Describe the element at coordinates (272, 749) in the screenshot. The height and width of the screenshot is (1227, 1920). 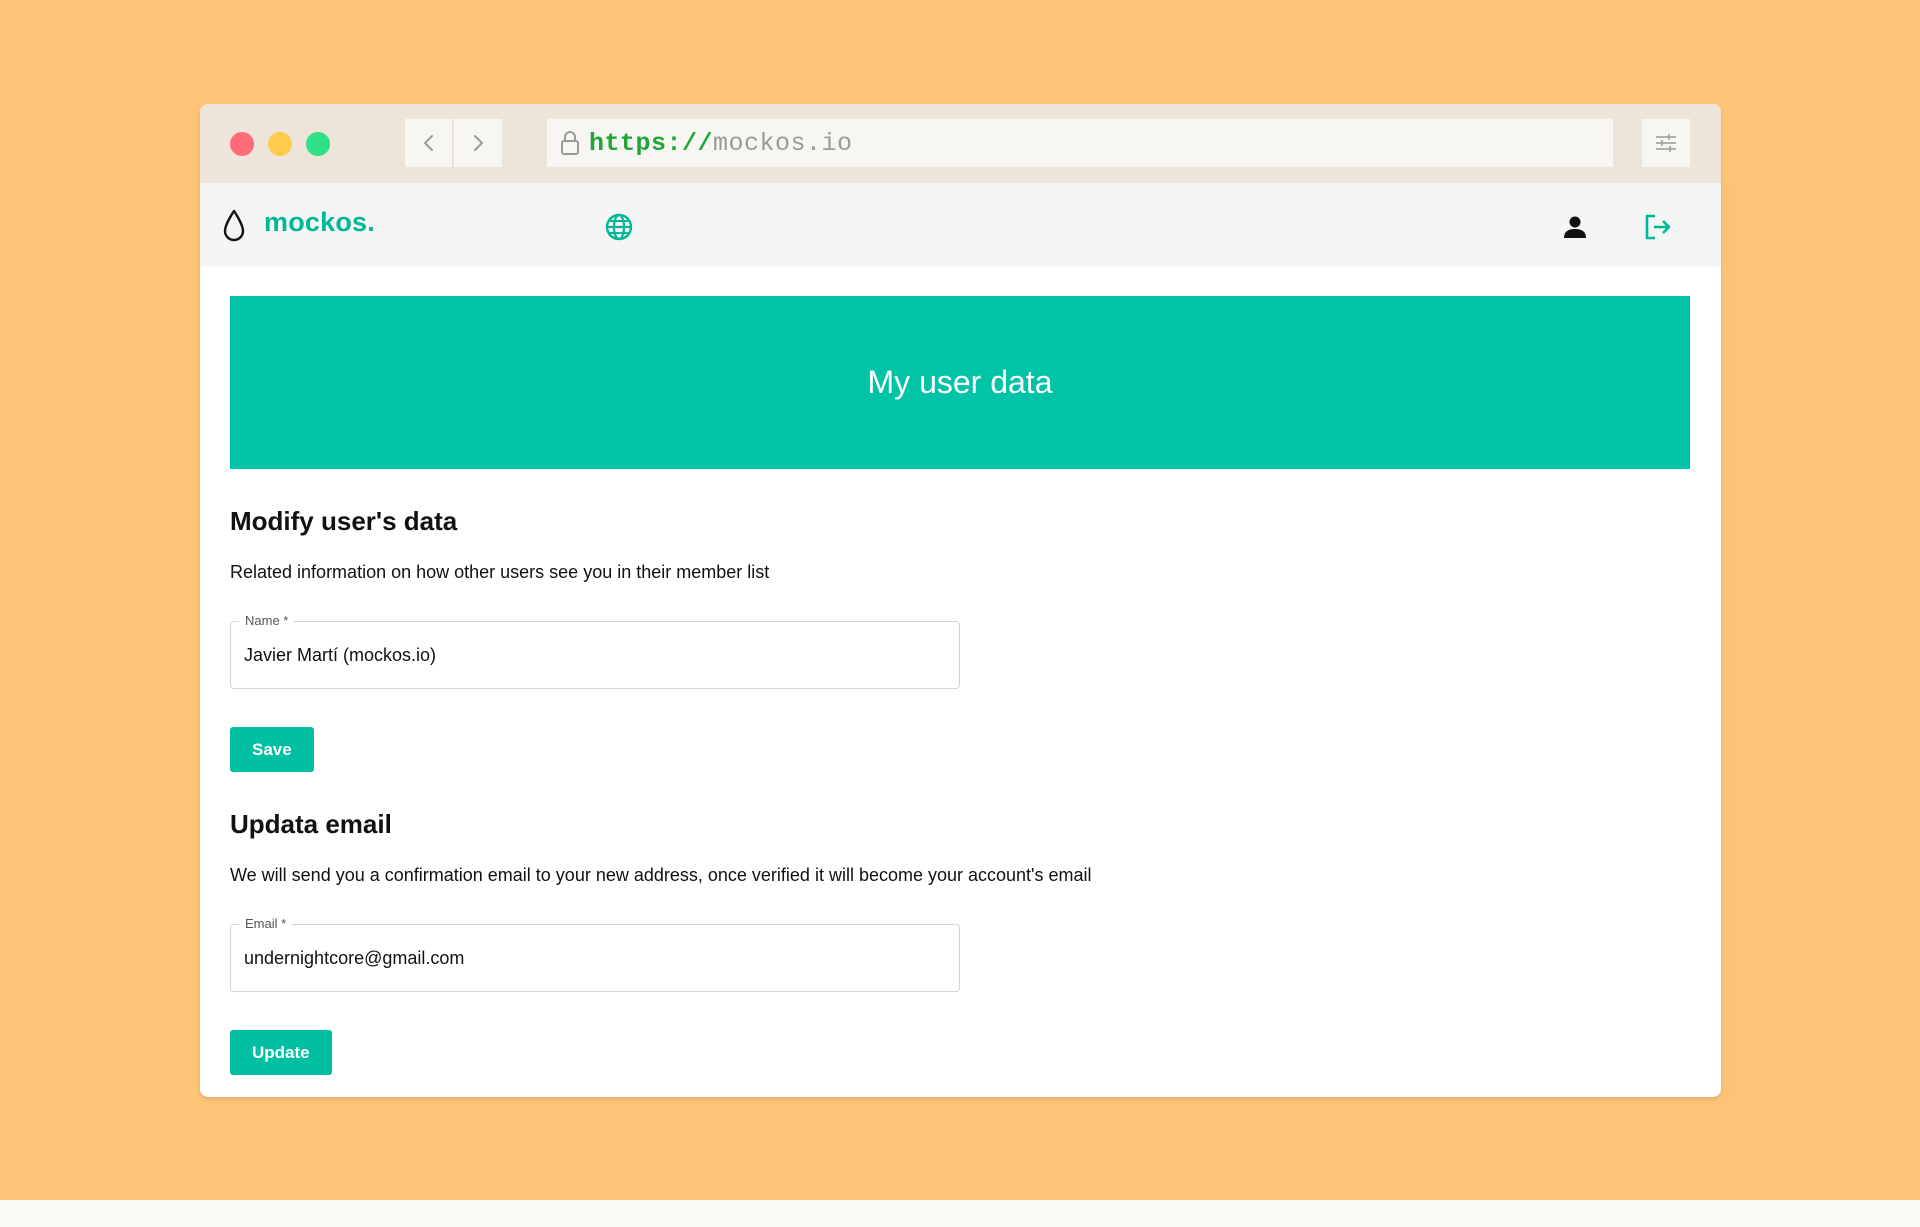
I see `save-button: Save` at that location.